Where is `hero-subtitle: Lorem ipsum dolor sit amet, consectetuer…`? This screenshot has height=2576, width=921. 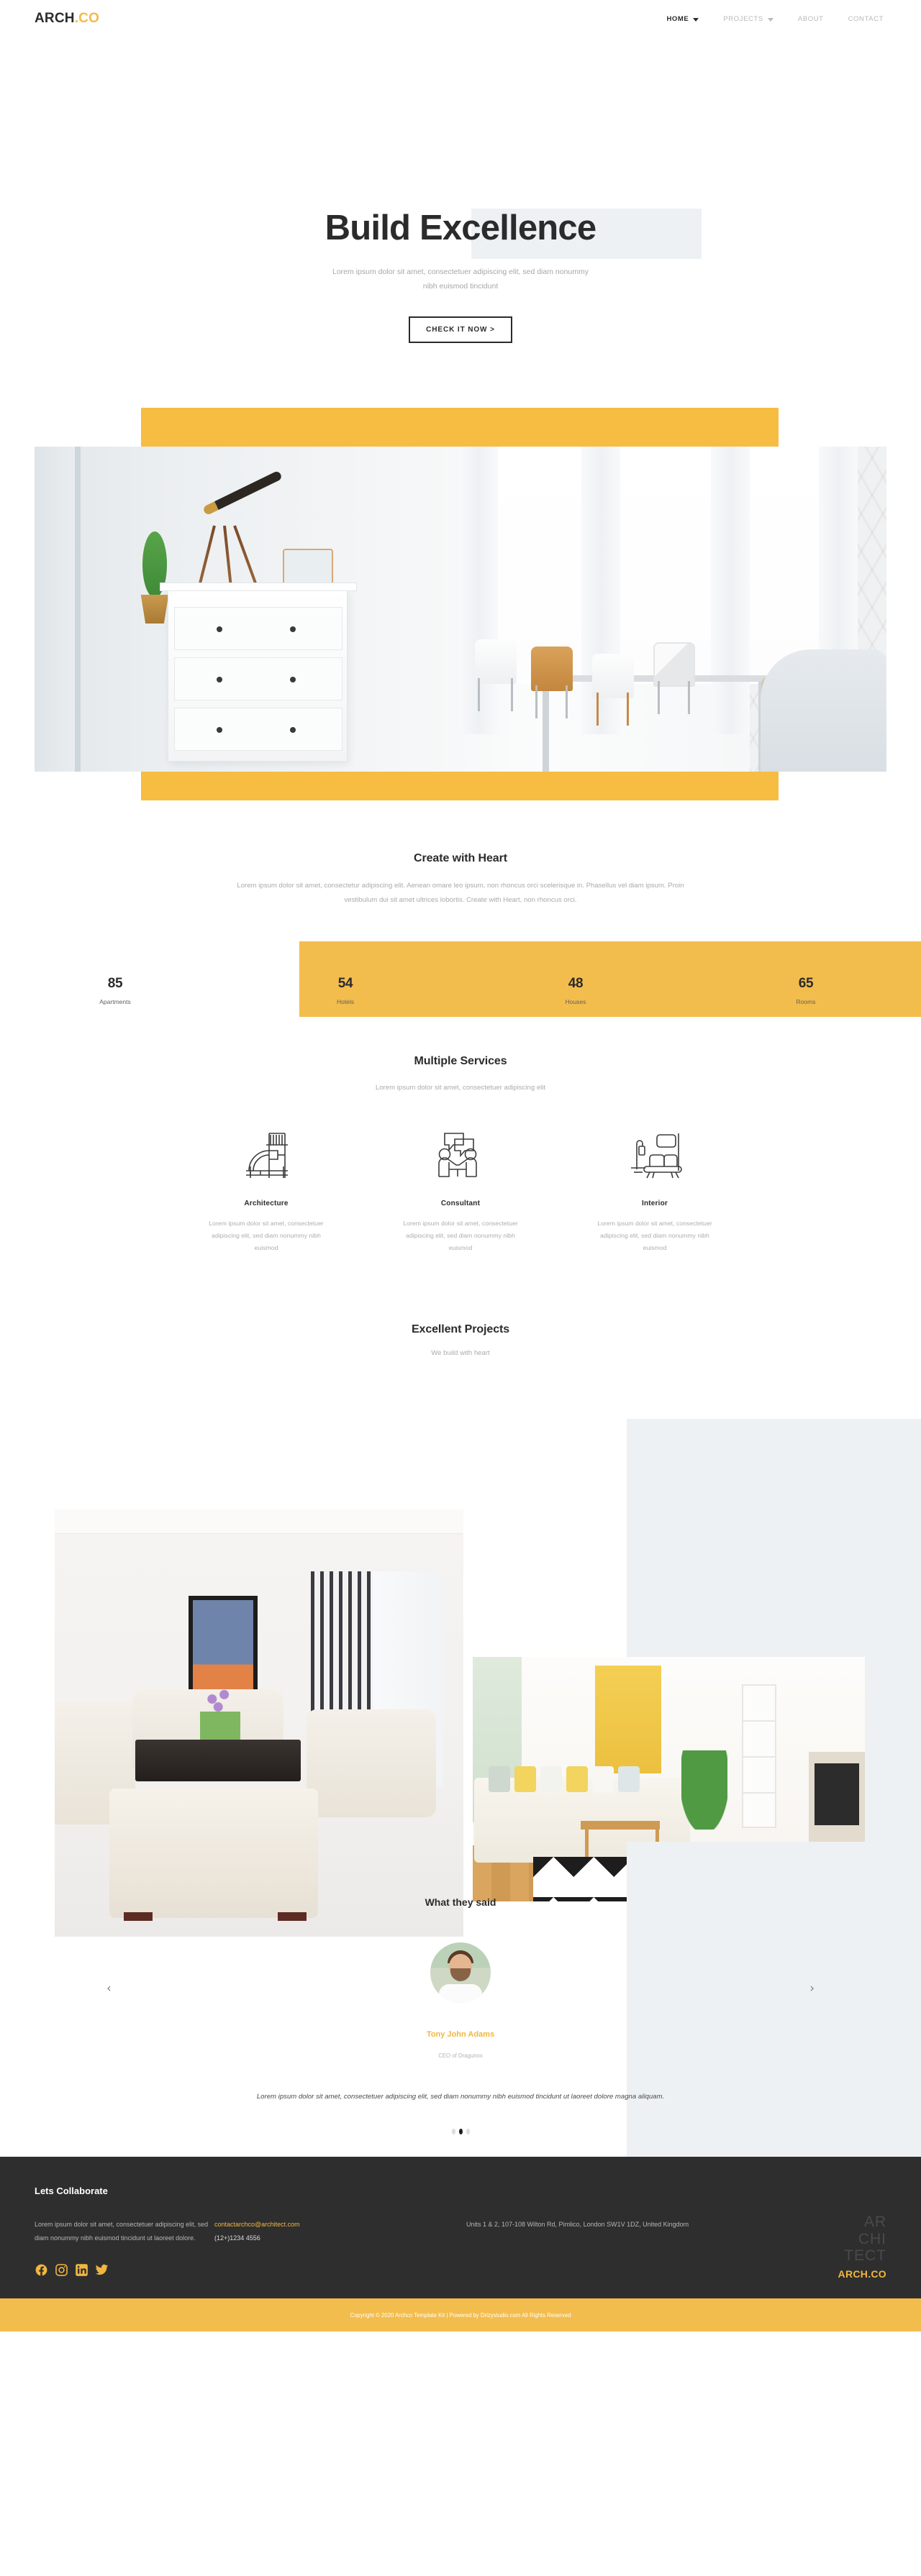 hero-subtitle: Lorem ipsum dolor sit amet, consectetuer… is located at coordinates (460, 279).